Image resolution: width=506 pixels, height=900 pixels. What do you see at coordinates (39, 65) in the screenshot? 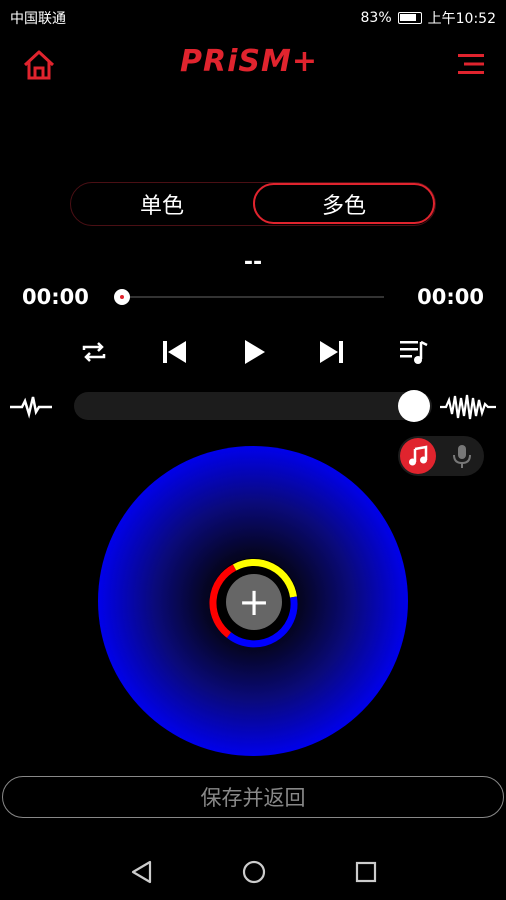
I see `home-icon` at bounding box center [39, 65].